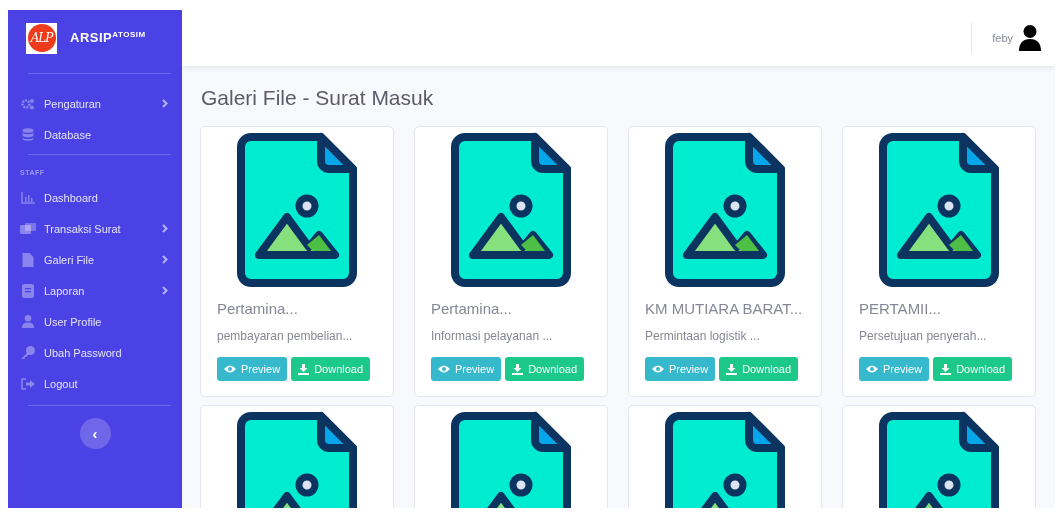 This screenshot has height=518, width=1059. I want to click on page-title: Galeri File - Surat Masuk, so click(318, 98).